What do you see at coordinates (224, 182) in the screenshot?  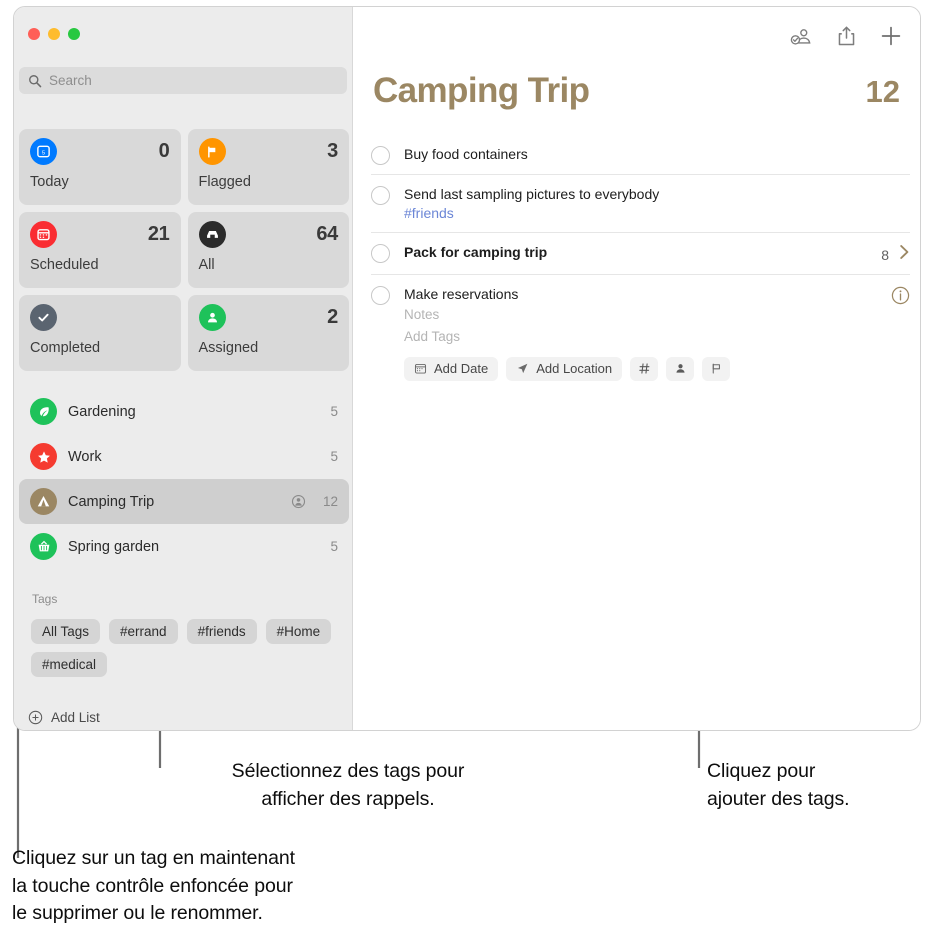 I see `smart-list-label: Flagged` at bounding box center [224, 182].